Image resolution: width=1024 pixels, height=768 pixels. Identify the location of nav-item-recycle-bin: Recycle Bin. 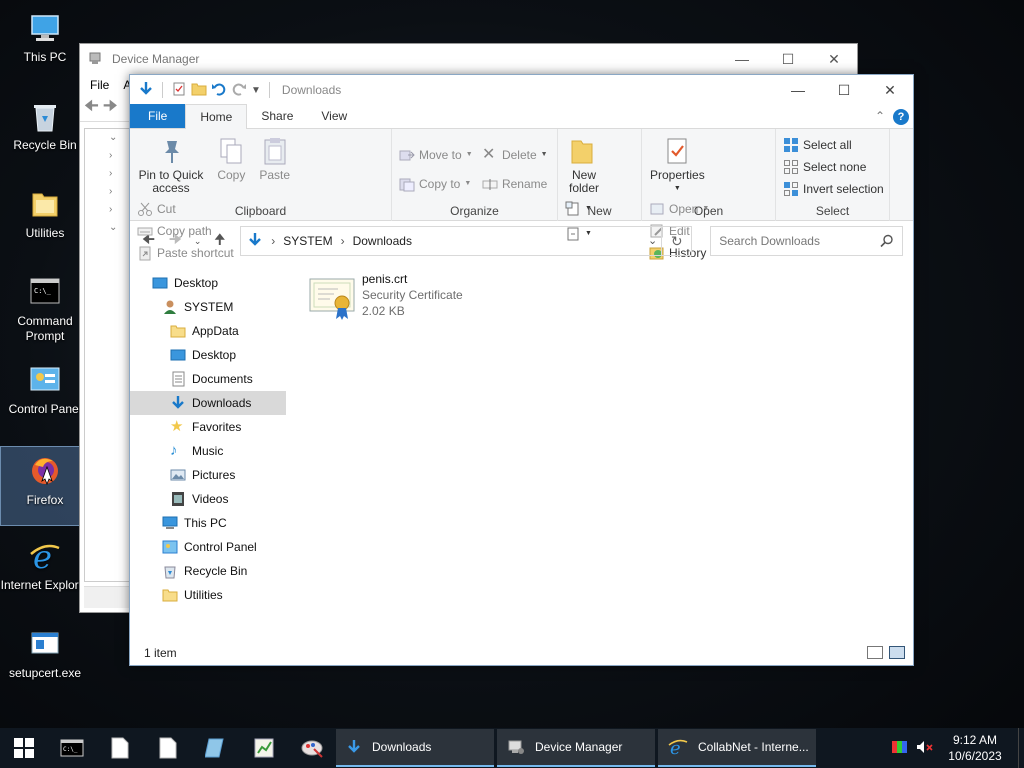
(208, 571).